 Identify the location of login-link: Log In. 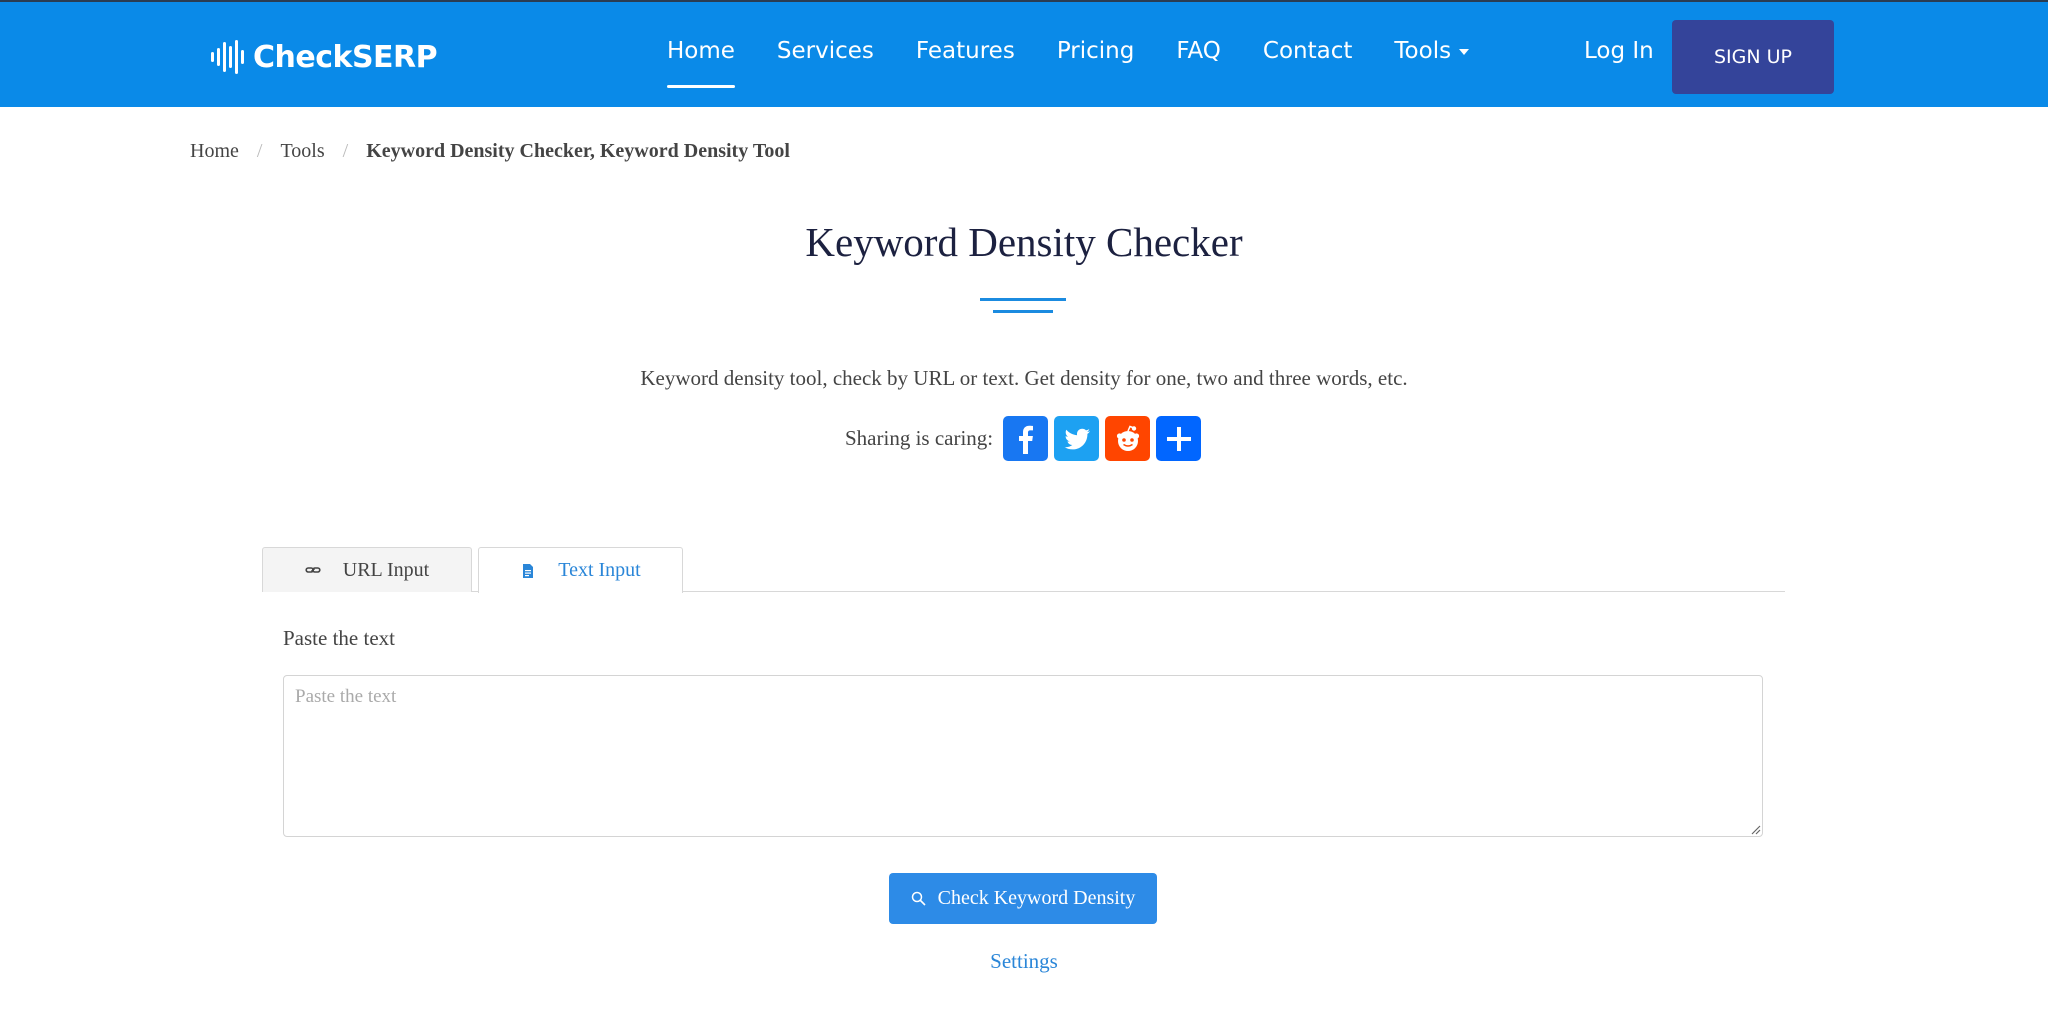
(1619, 51).